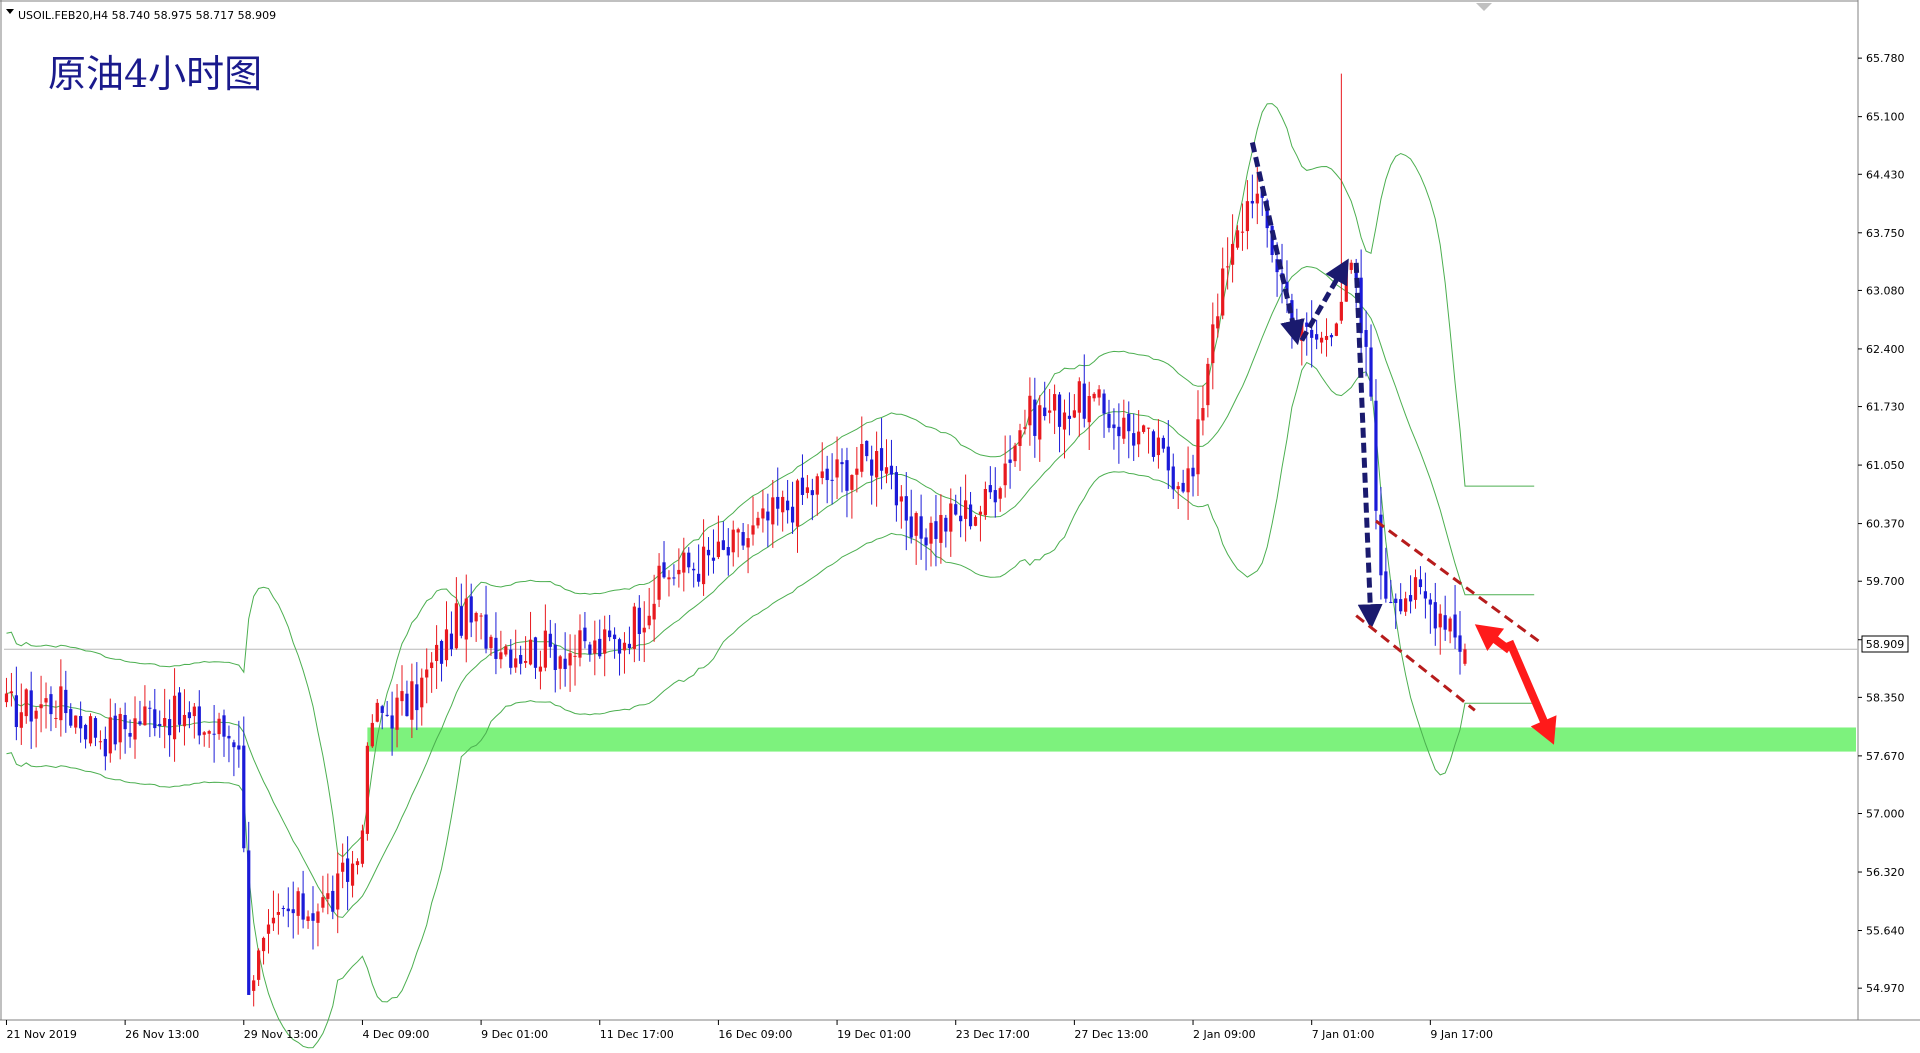 The width and height of the screenshot is (1920, 1053). Describe the element at coordinates (993, 1034) in the screenshot. I see `x-tick-label: 23 Dec 17:00` at that location.